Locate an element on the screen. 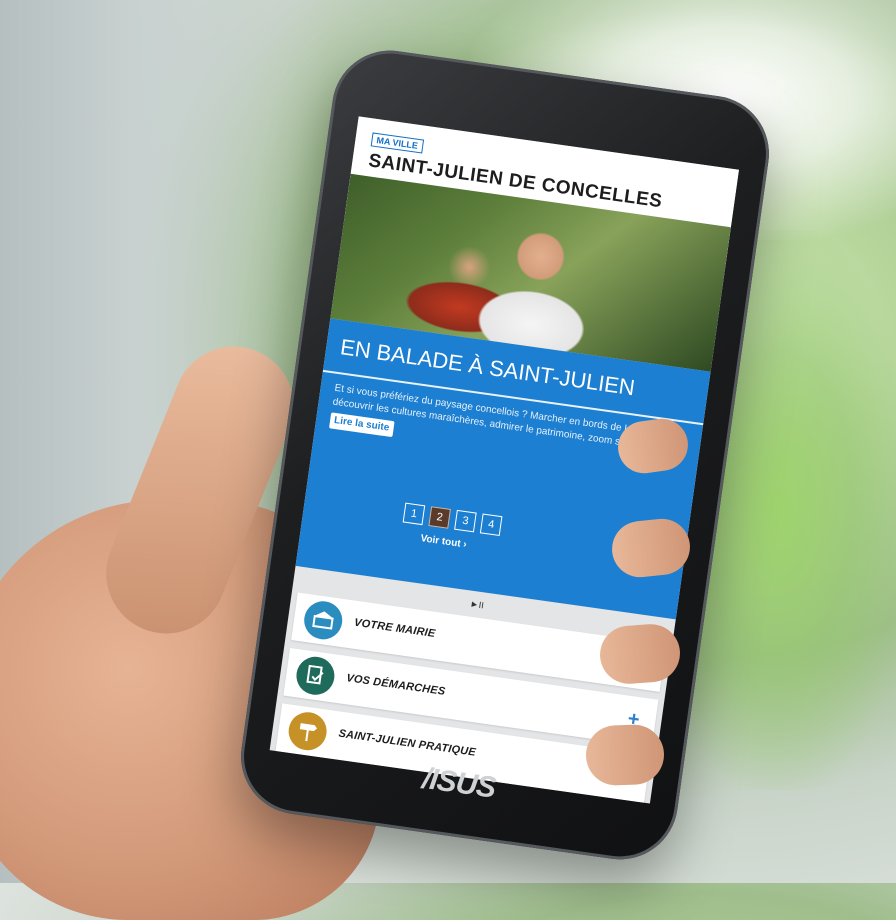  menu-item-label: SAINT-JULIEN PRATIQUE is located at coordinates (407, 743).